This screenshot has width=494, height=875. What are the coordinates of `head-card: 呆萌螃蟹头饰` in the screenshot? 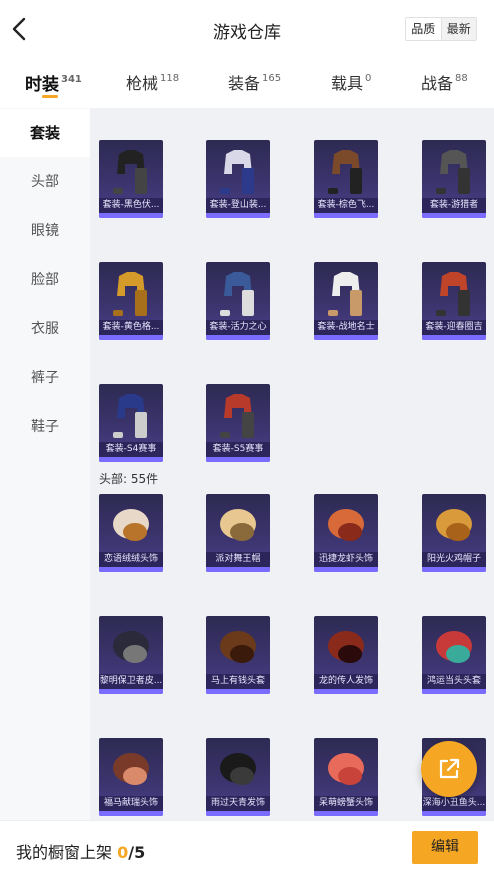 It's located at (346, 777).